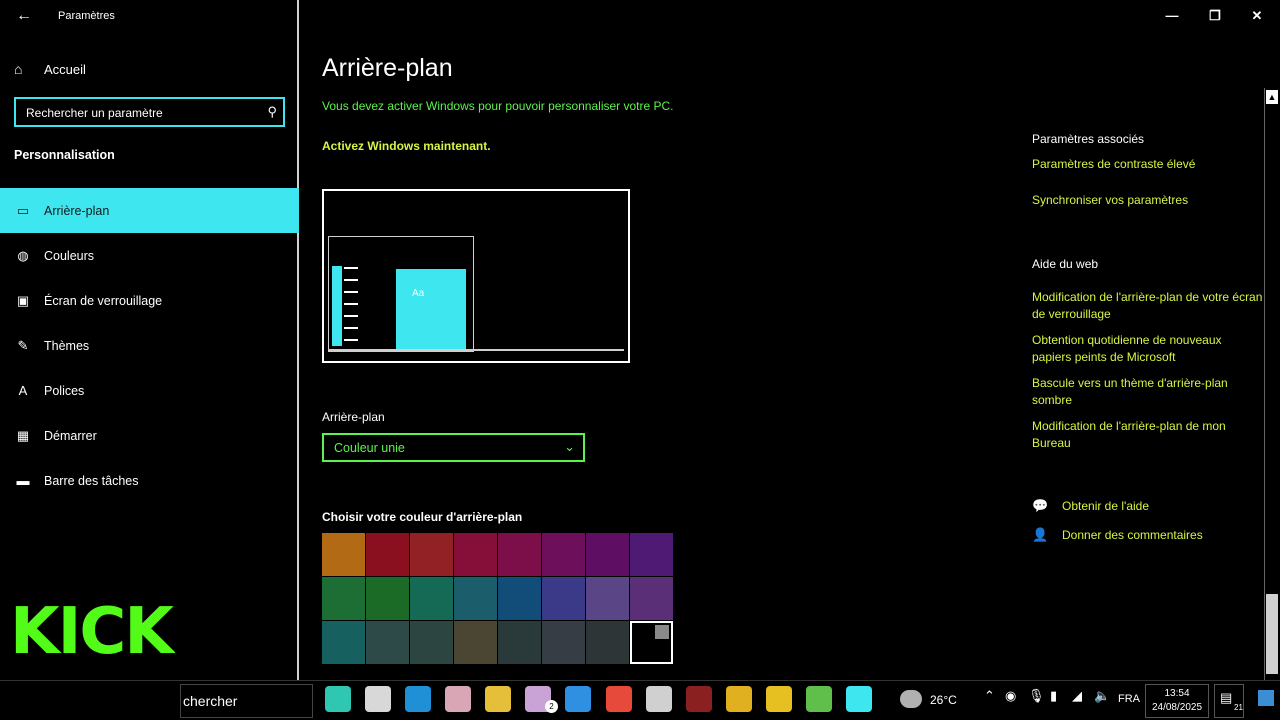  Describe the element at coordinates (1053, 696) in the screenshot. I see `battery-icon: ▮` at that location.